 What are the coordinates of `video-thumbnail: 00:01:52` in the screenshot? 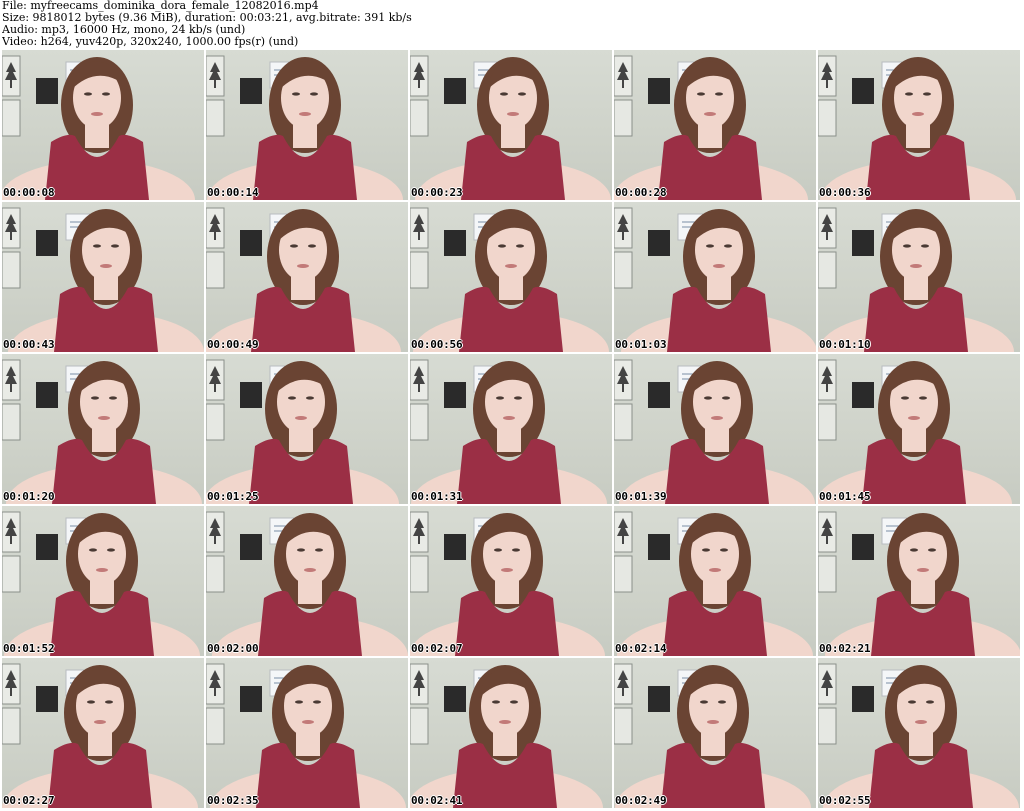 It's located at (103, 581).